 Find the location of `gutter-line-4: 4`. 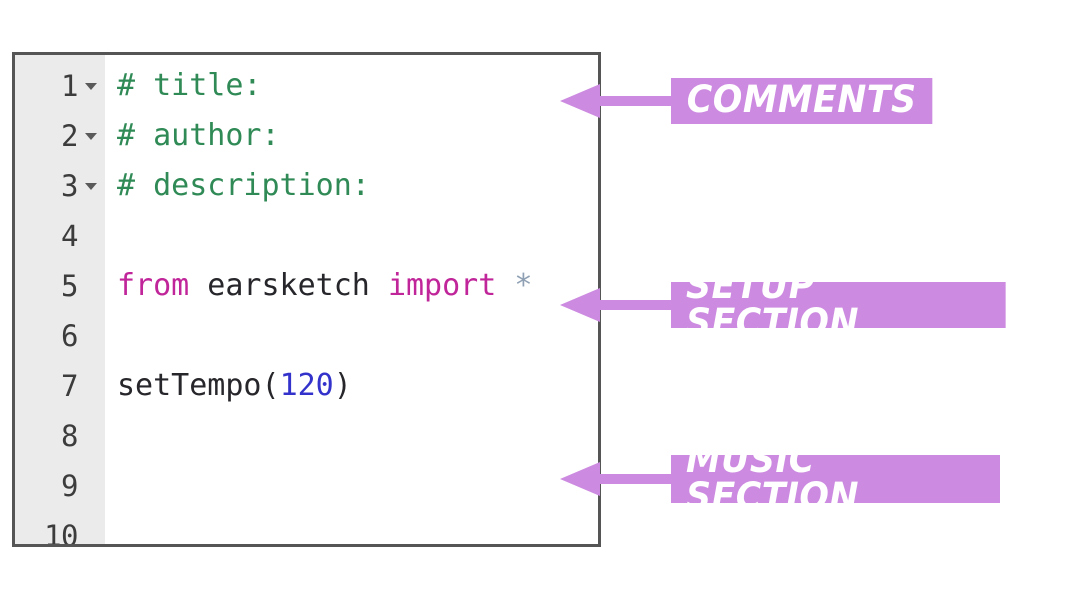

gutter-line-4: 4 is located at coordinates (60, 236).